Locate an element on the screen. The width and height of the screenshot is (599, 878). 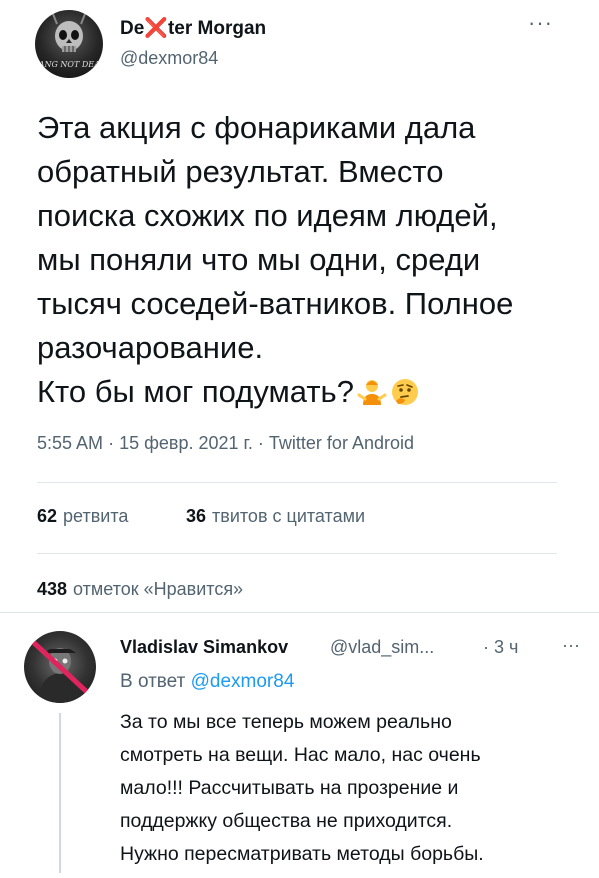
author-avatar: HANG NOT DEAD is located at coordinates (69, 44).